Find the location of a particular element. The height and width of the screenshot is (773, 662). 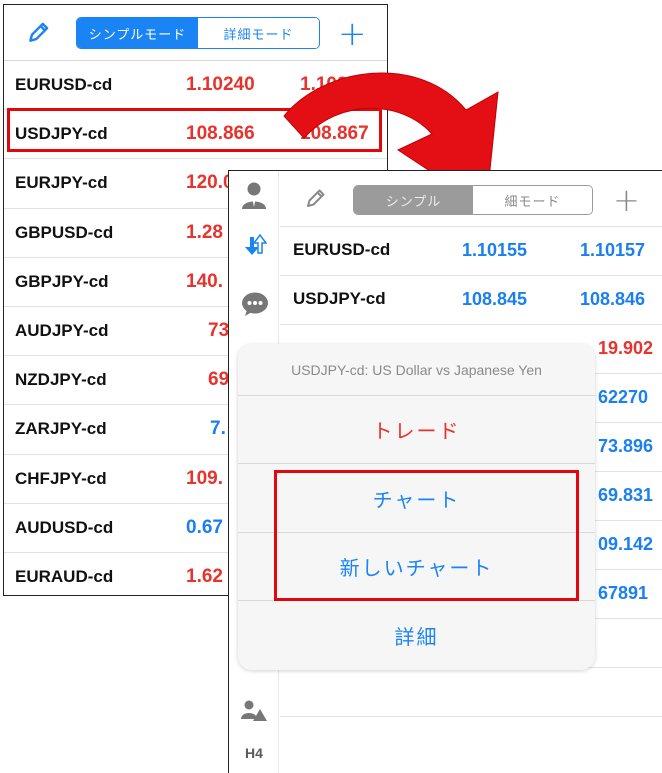

simple-mode-tab: シンプル is located at coordinates (413, 200).